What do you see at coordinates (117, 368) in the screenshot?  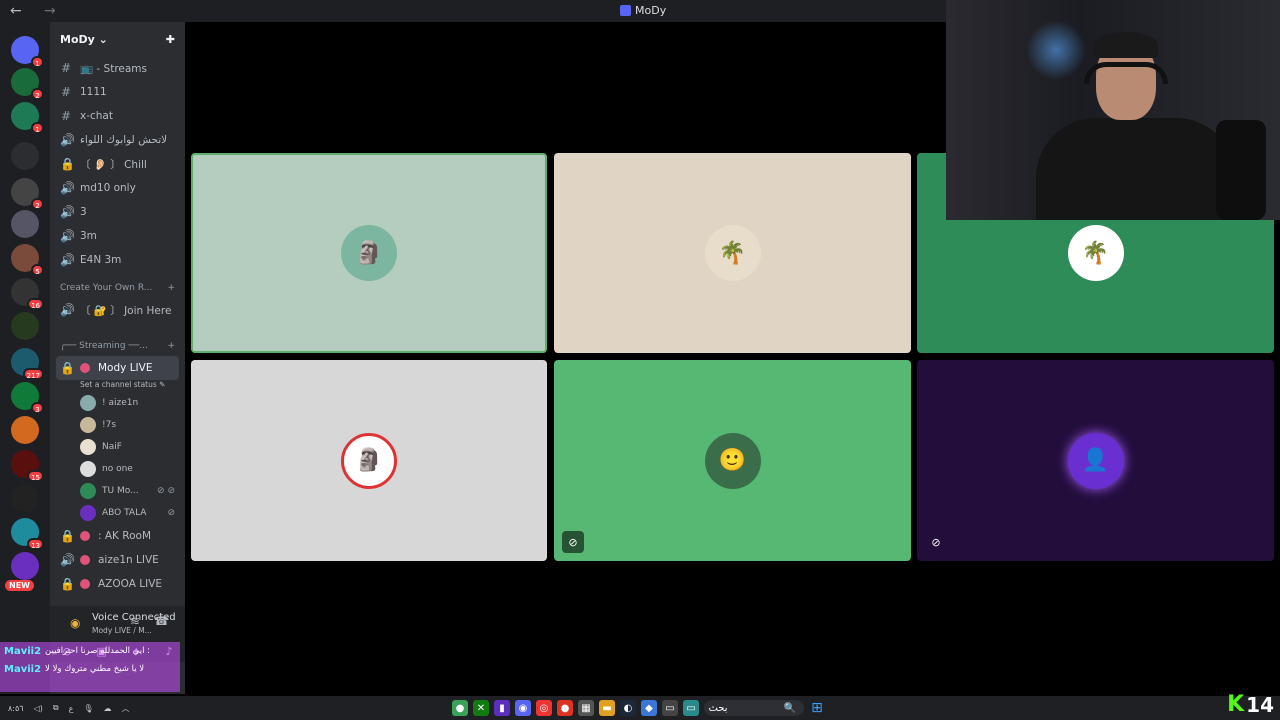 I see `channel-mody-live: 🔒 Mody LIVE` at bounding box center [117, 368].